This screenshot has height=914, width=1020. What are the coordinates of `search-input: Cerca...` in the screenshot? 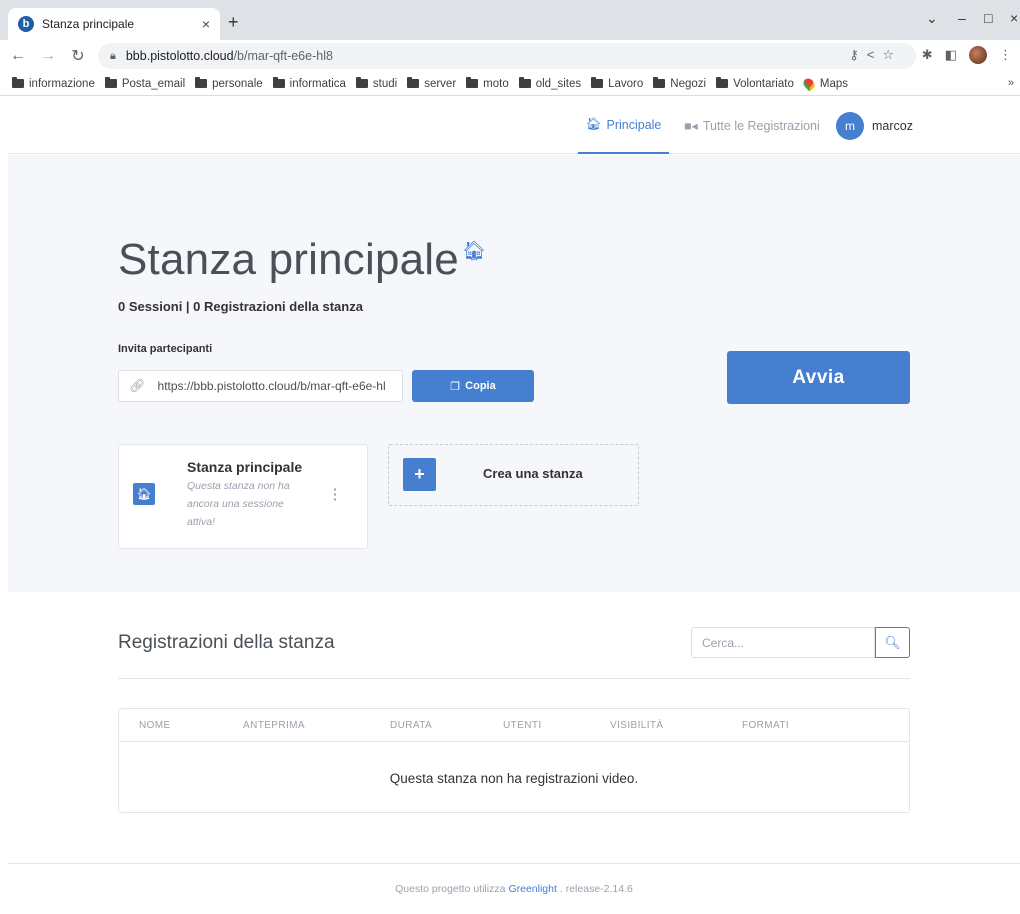 It's located at (783, 642).